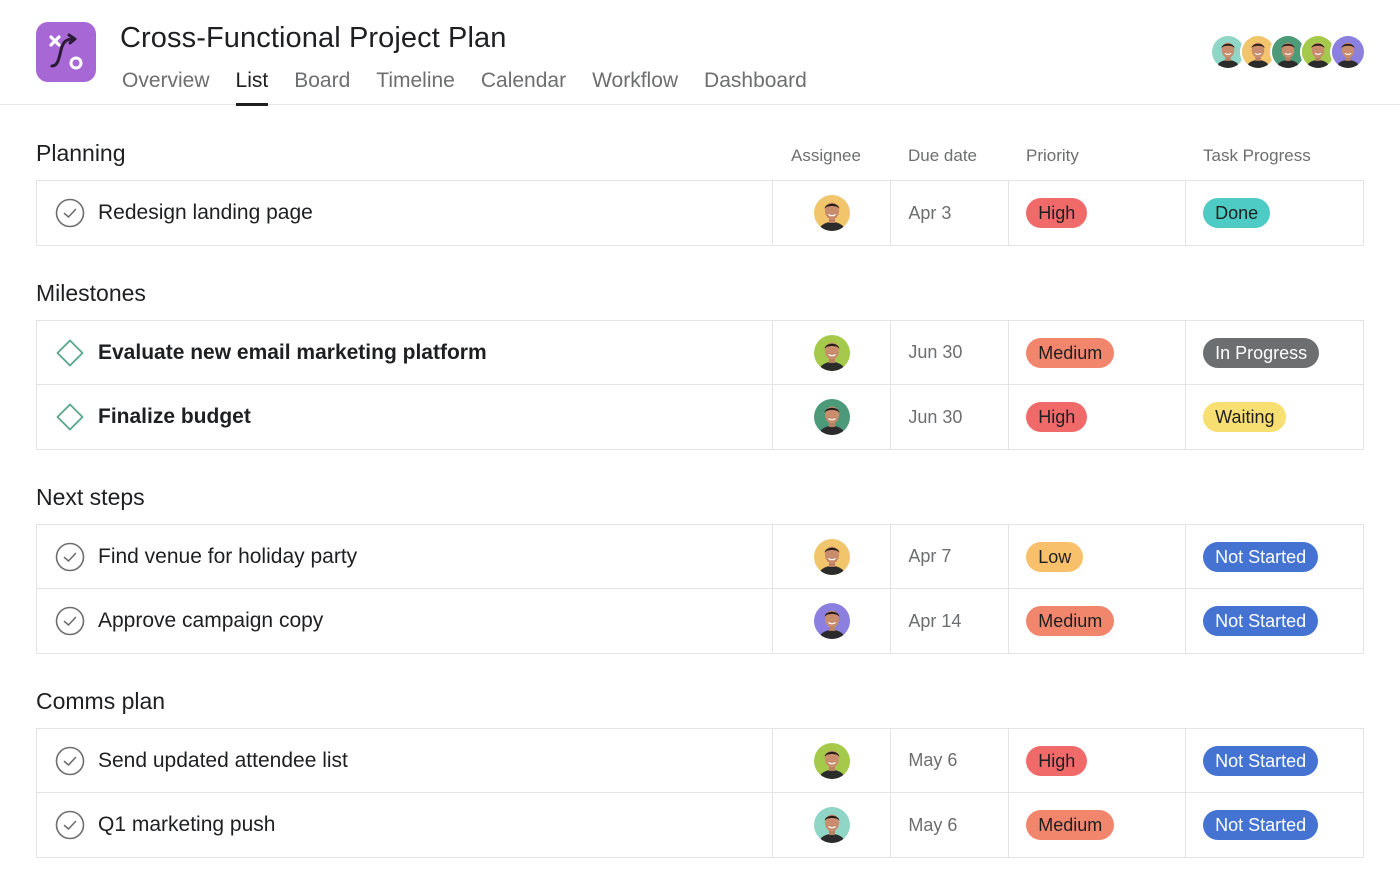  Describe the element at coordinates (405, 760) in the screenshot. I see `task-name-cell: Send updated attendee list` at that location.